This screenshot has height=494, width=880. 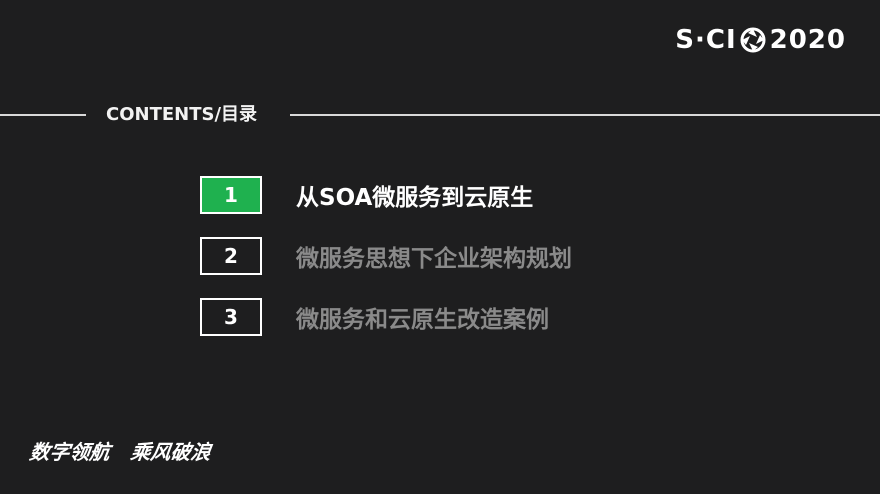 I want to click on event-logo: S·CI 2020, so click(x=760, y=40).